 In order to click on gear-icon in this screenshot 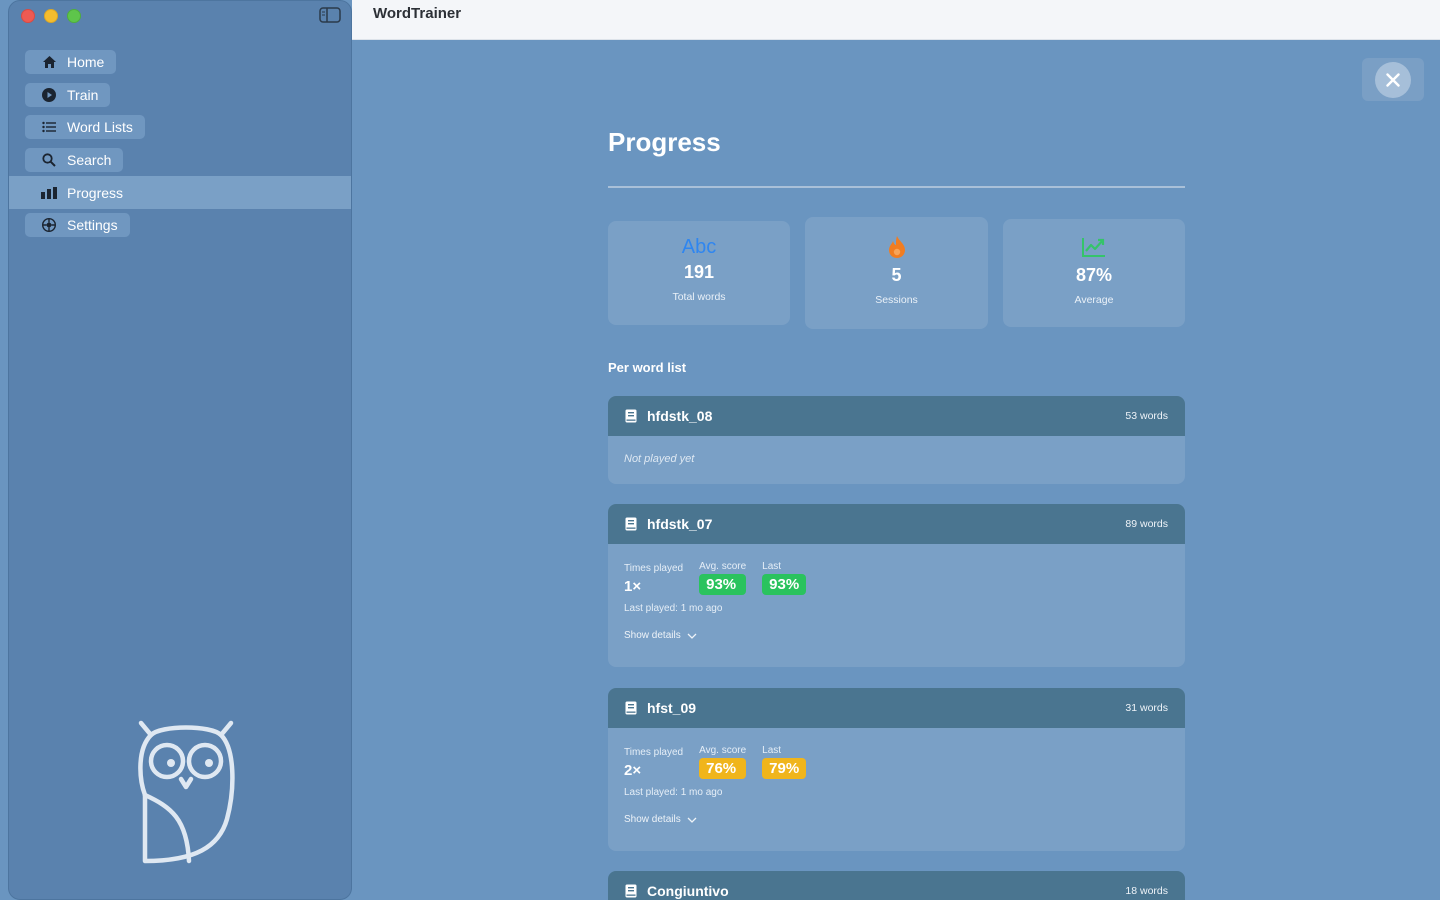, I will do `click(49, 225)`.